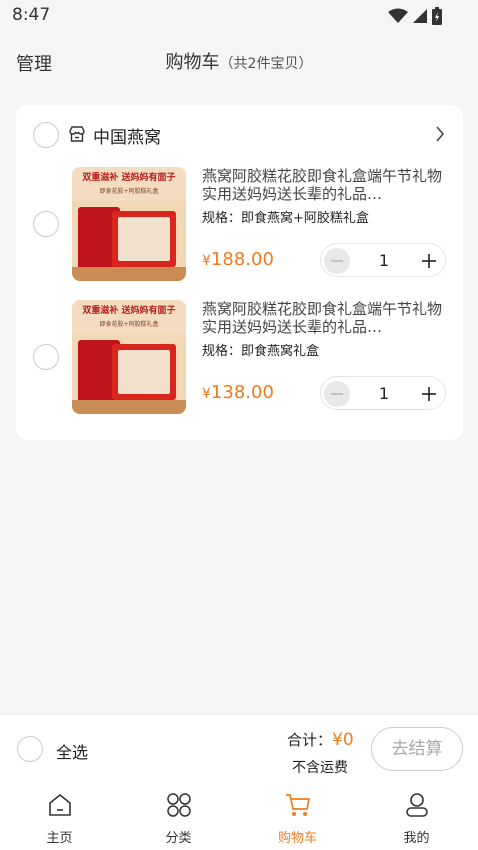 The image size is (478, 850). I want to click on price-value: 138.00, so click(242, 392).